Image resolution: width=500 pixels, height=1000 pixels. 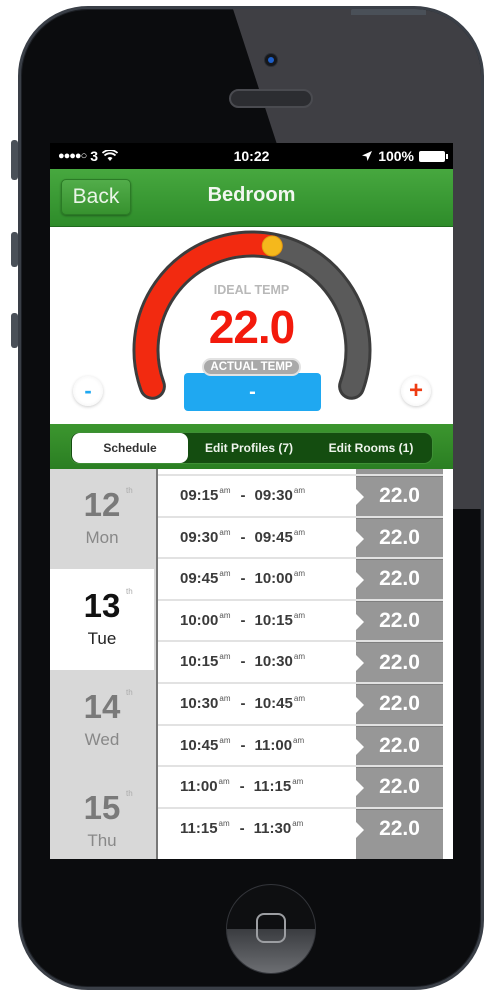 I want to click on schedule-row: 11:15am -11:30am 22.0, so click(x=300, y=827).